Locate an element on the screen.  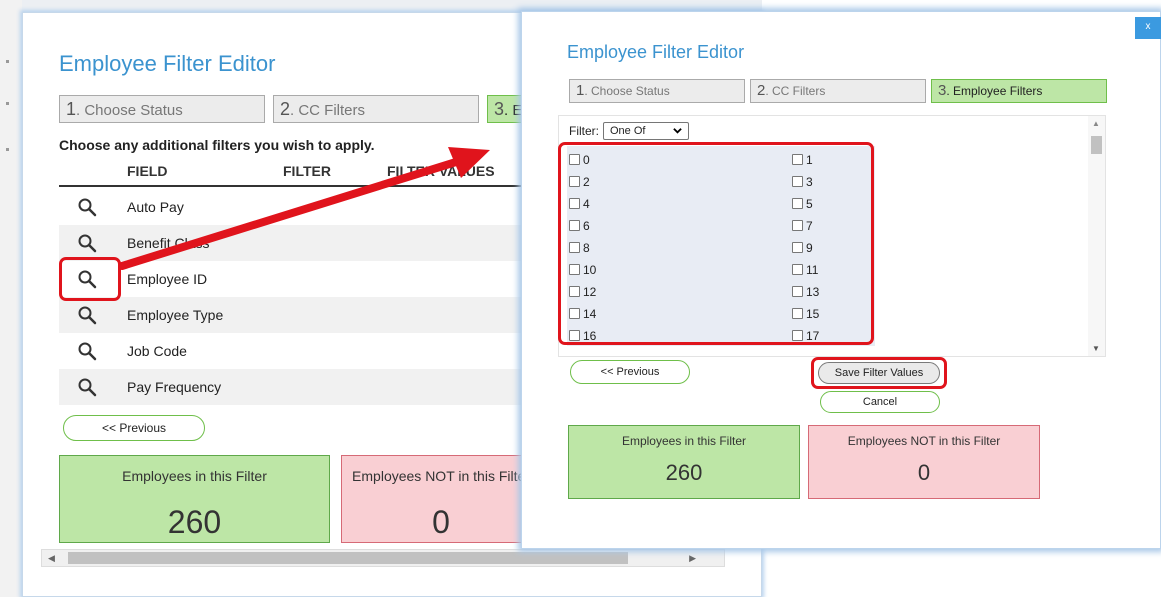
column-header-field: FIELD is located at coordinates (147, 171).